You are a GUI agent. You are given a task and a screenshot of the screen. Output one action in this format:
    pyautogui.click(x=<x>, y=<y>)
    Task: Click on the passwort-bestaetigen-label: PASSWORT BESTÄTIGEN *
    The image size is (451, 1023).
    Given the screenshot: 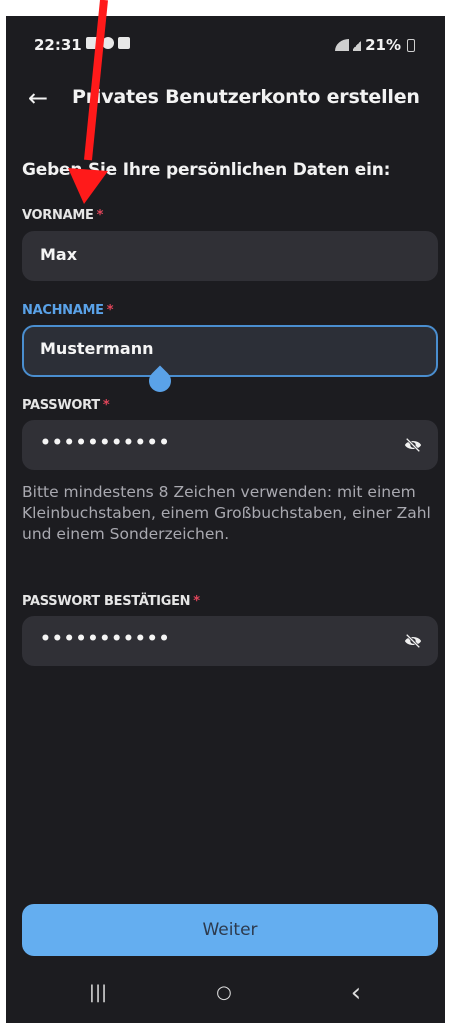 What is the action you would take?
    pyautogui.click(x=111, y=601)
    